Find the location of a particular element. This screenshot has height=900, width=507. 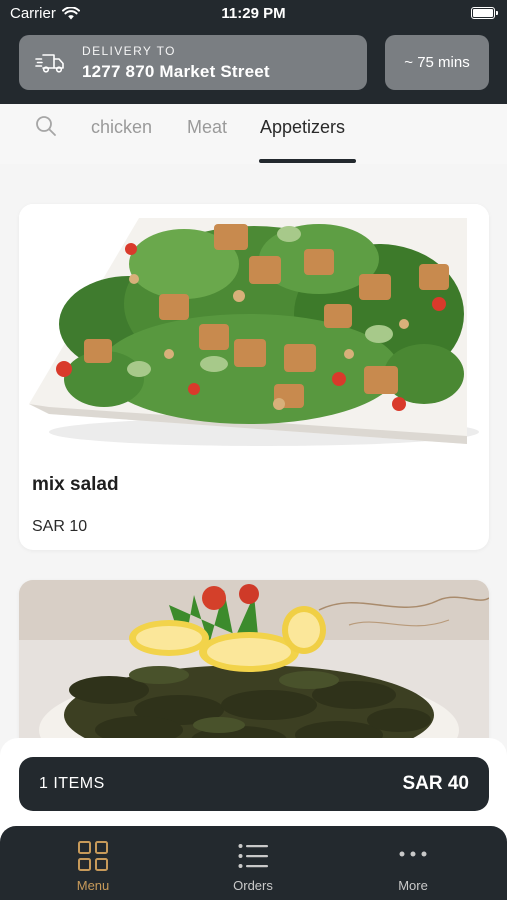

tabbar-label-orders: Orders is located at coordinates (253, 885).